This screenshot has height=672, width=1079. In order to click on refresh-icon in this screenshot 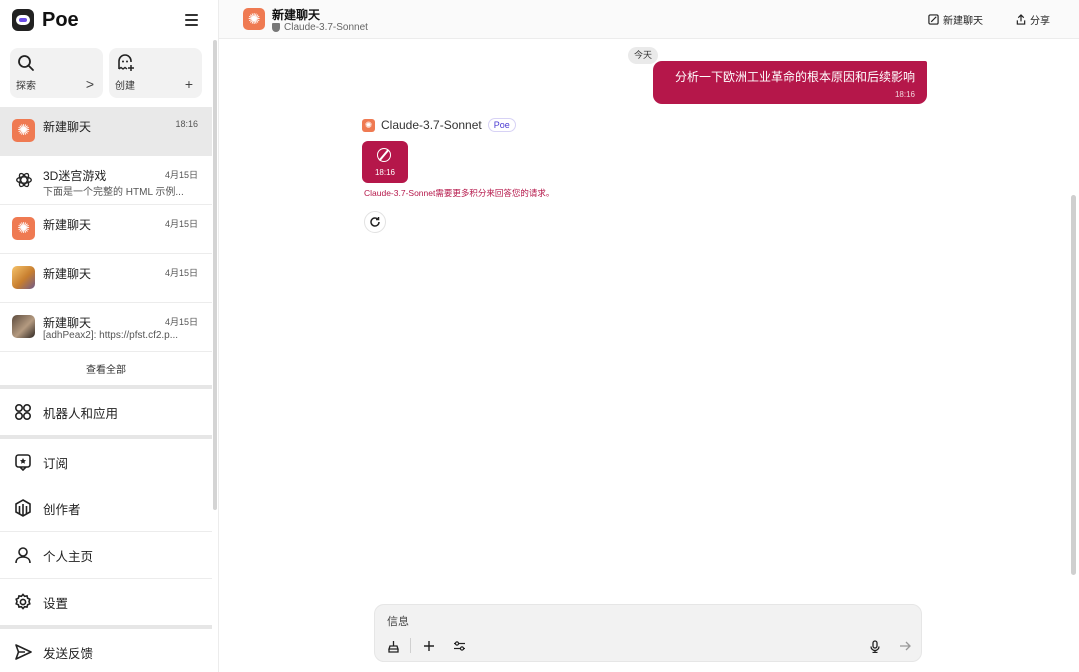, I will do `click(375, 222)`.